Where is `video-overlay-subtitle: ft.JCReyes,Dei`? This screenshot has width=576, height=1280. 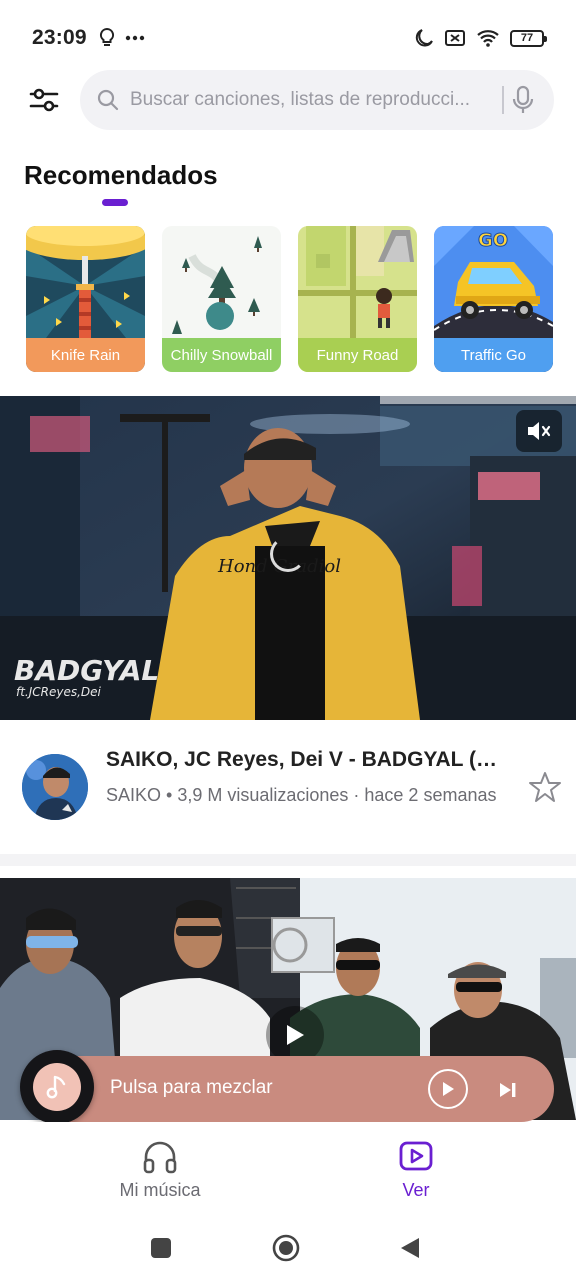 video-overlay-subtitle: ft.JCReyes,Dei is located at coordinates (59, 692).